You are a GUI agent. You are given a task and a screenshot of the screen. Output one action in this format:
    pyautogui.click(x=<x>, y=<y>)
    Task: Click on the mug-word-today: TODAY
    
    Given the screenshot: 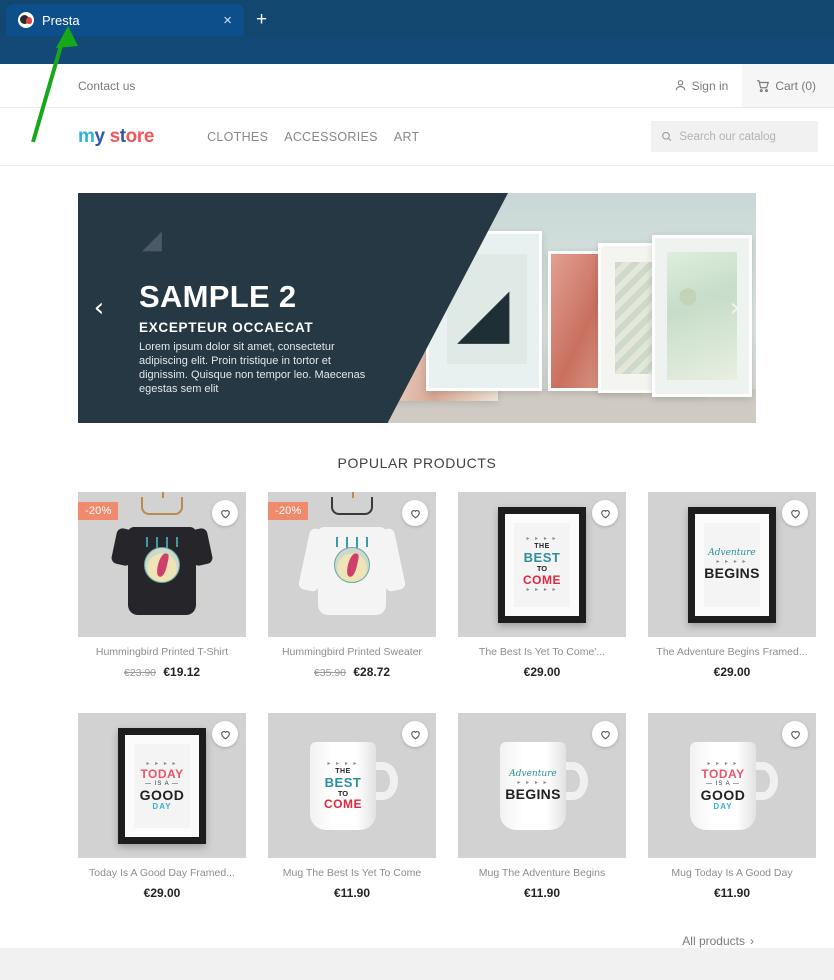 What is the action you would take?
    pyautogui.click(x=723, y=773)
    